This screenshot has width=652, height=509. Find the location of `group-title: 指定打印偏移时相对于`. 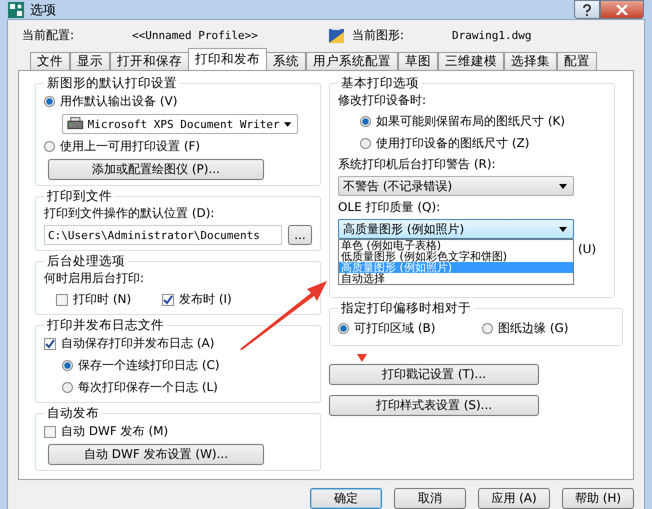

group-title: 指定打印偏移时相对于 is located at coordinates (406, 308).